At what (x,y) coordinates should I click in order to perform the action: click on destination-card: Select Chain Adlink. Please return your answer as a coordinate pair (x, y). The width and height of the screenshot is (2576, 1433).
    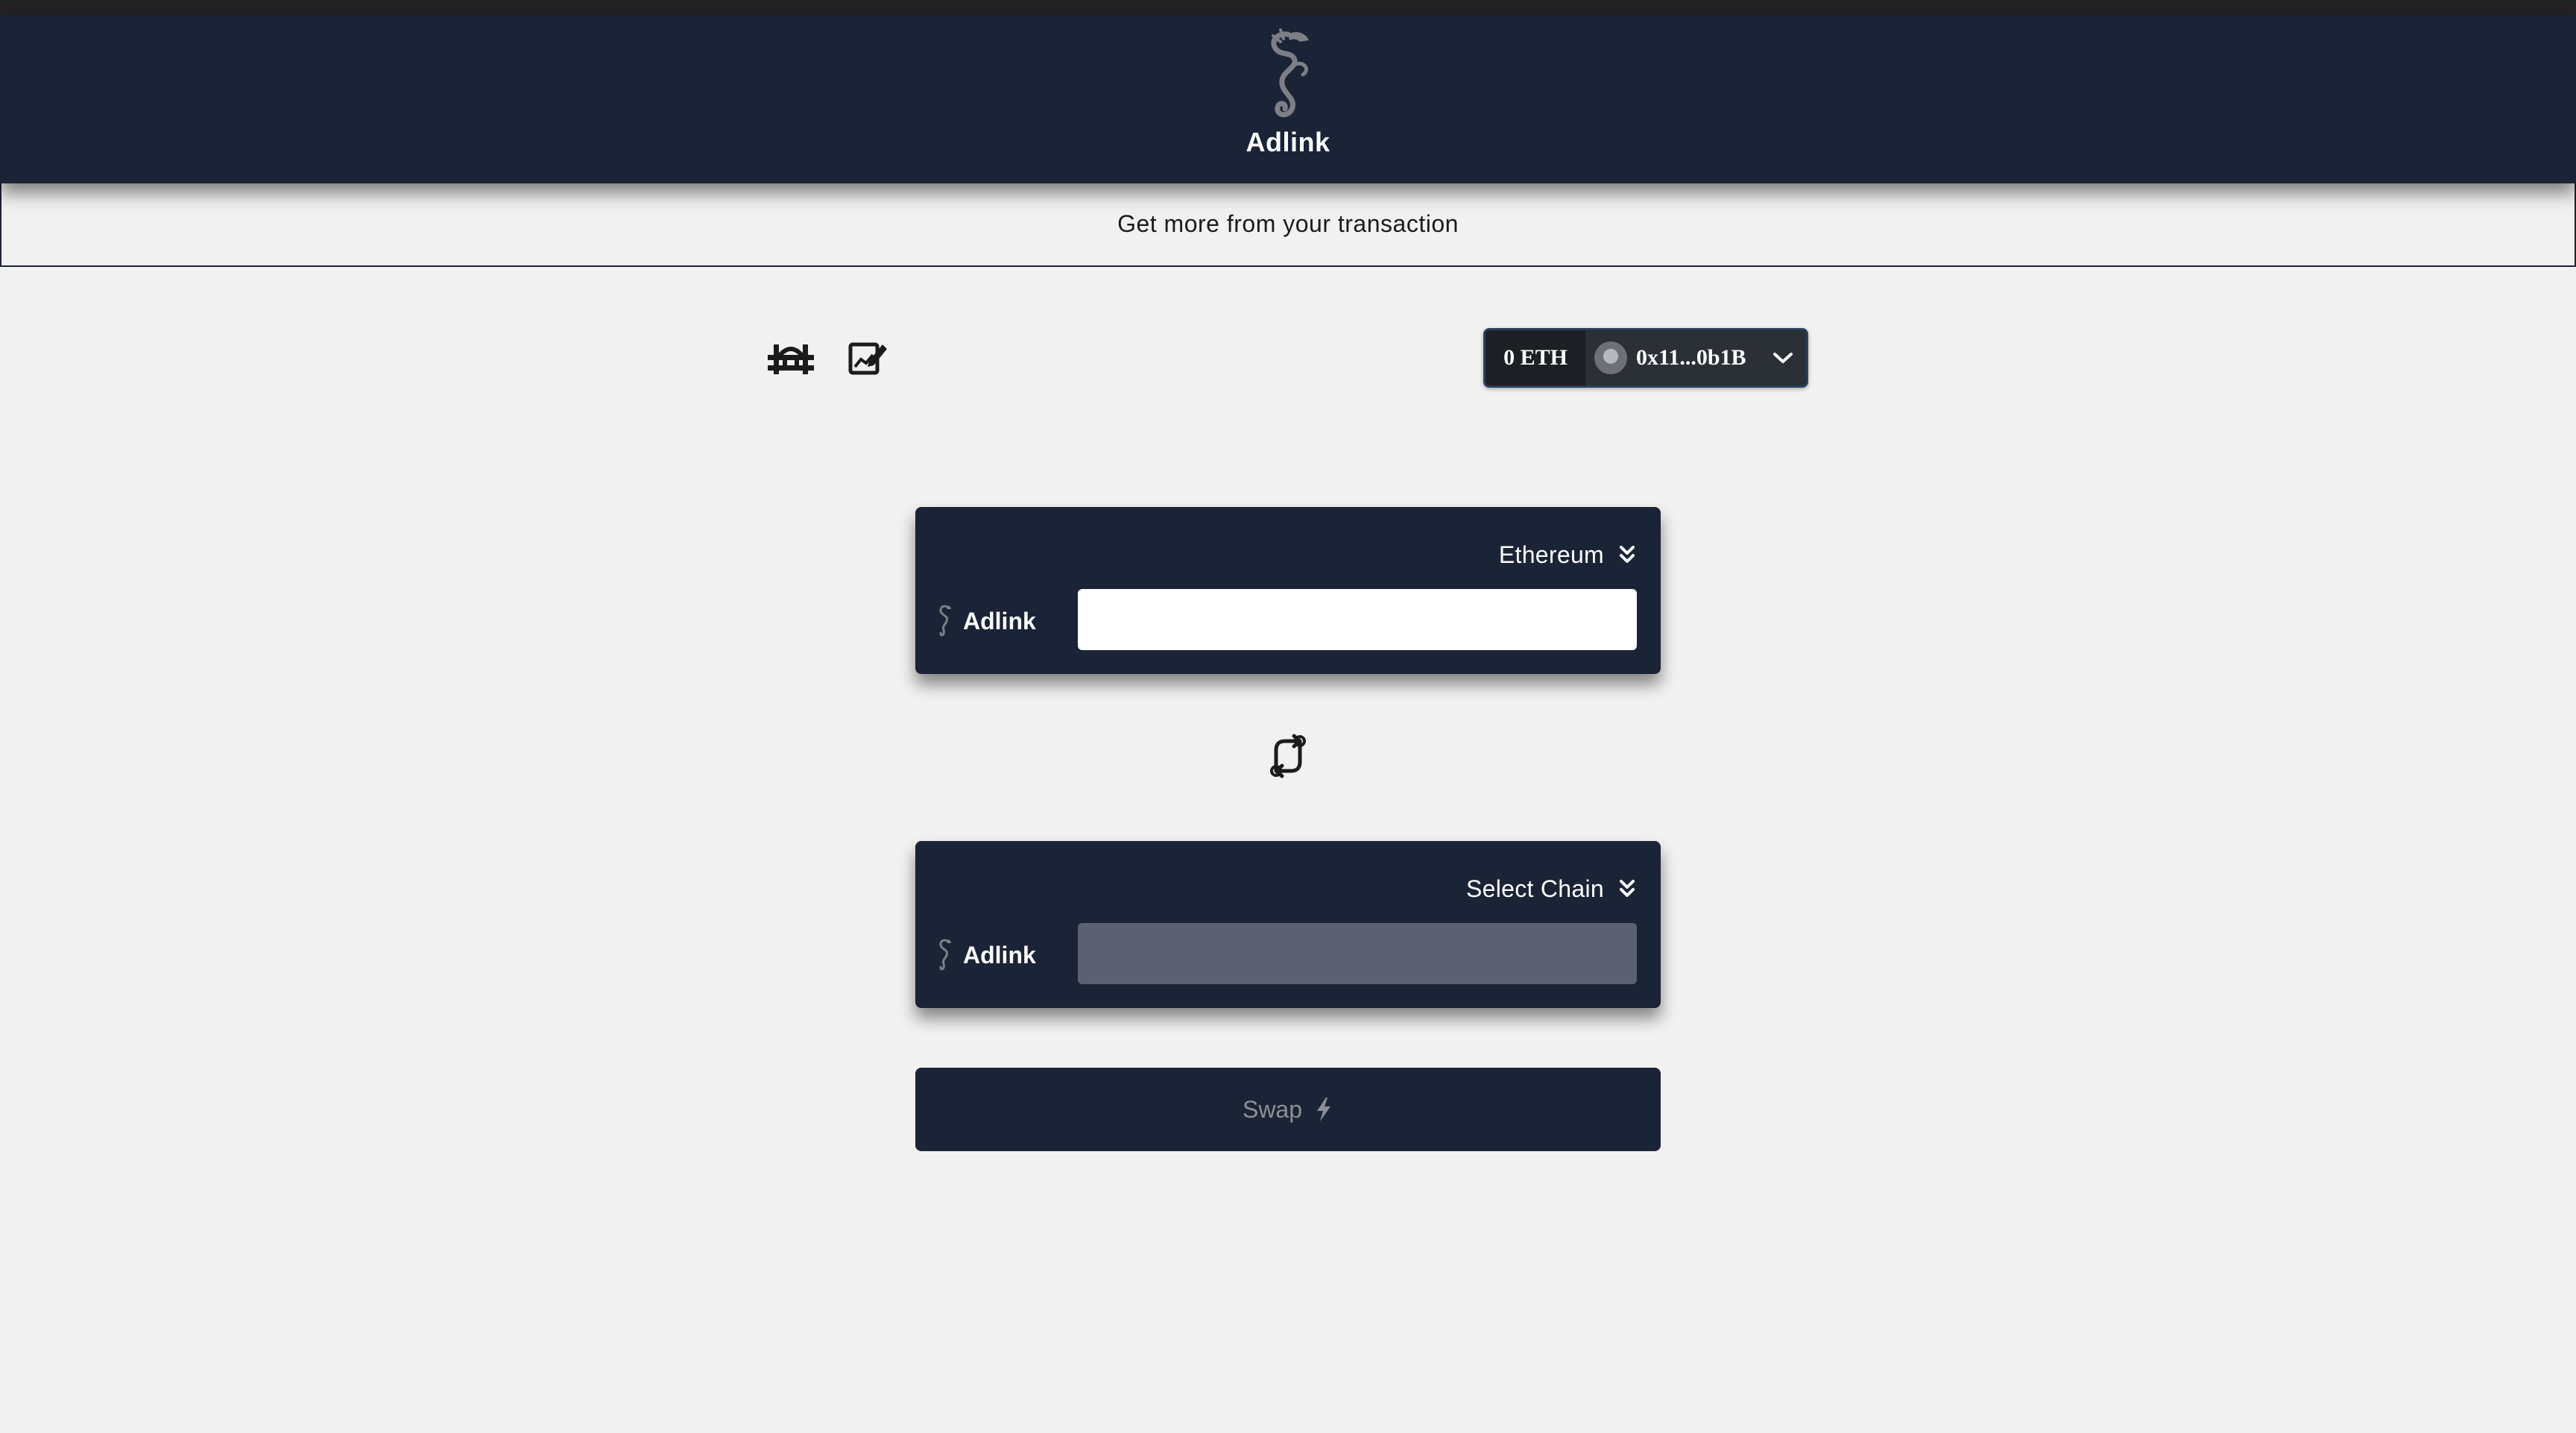
    Looking at the image, I should click on (1288, 924).